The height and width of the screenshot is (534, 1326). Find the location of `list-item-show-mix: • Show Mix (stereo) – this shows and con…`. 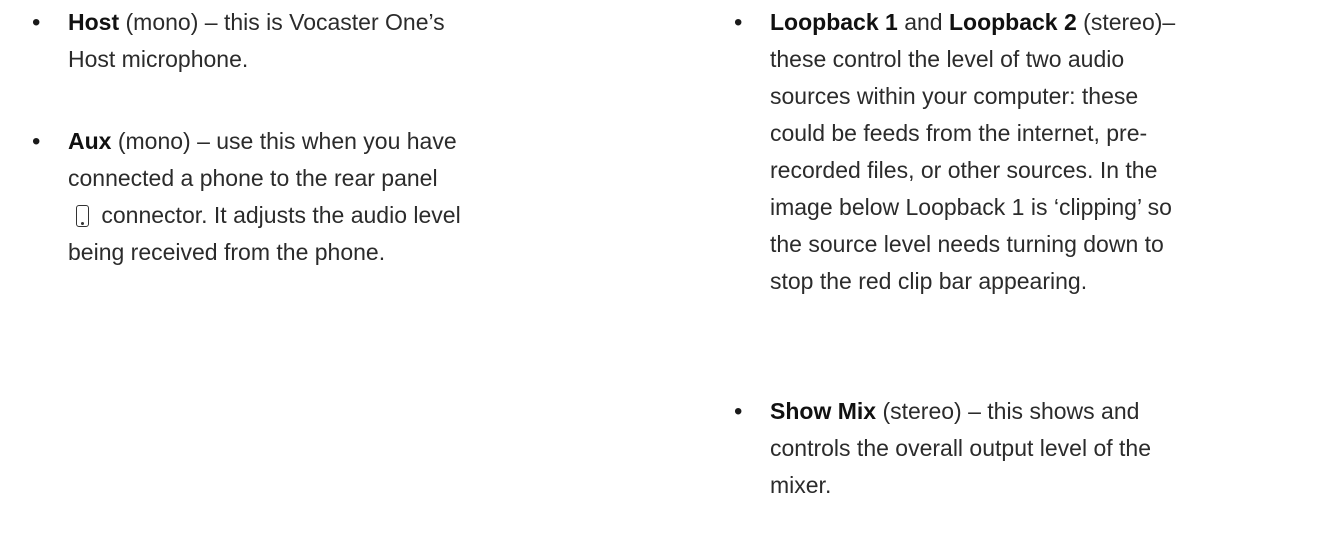

list-item-show-mix: • Show Mix (stereo) – this shows and con… is located at coordinates (942, 448).